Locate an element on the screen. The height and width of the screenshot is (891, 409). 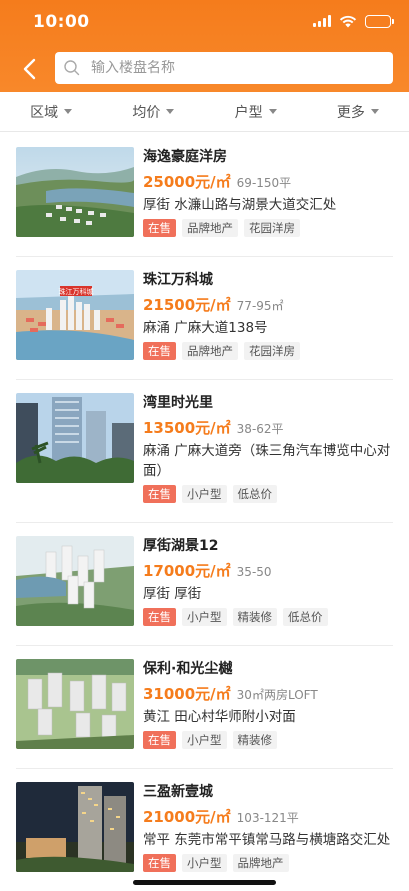
home-indicator is located at coordinates (204, 882).